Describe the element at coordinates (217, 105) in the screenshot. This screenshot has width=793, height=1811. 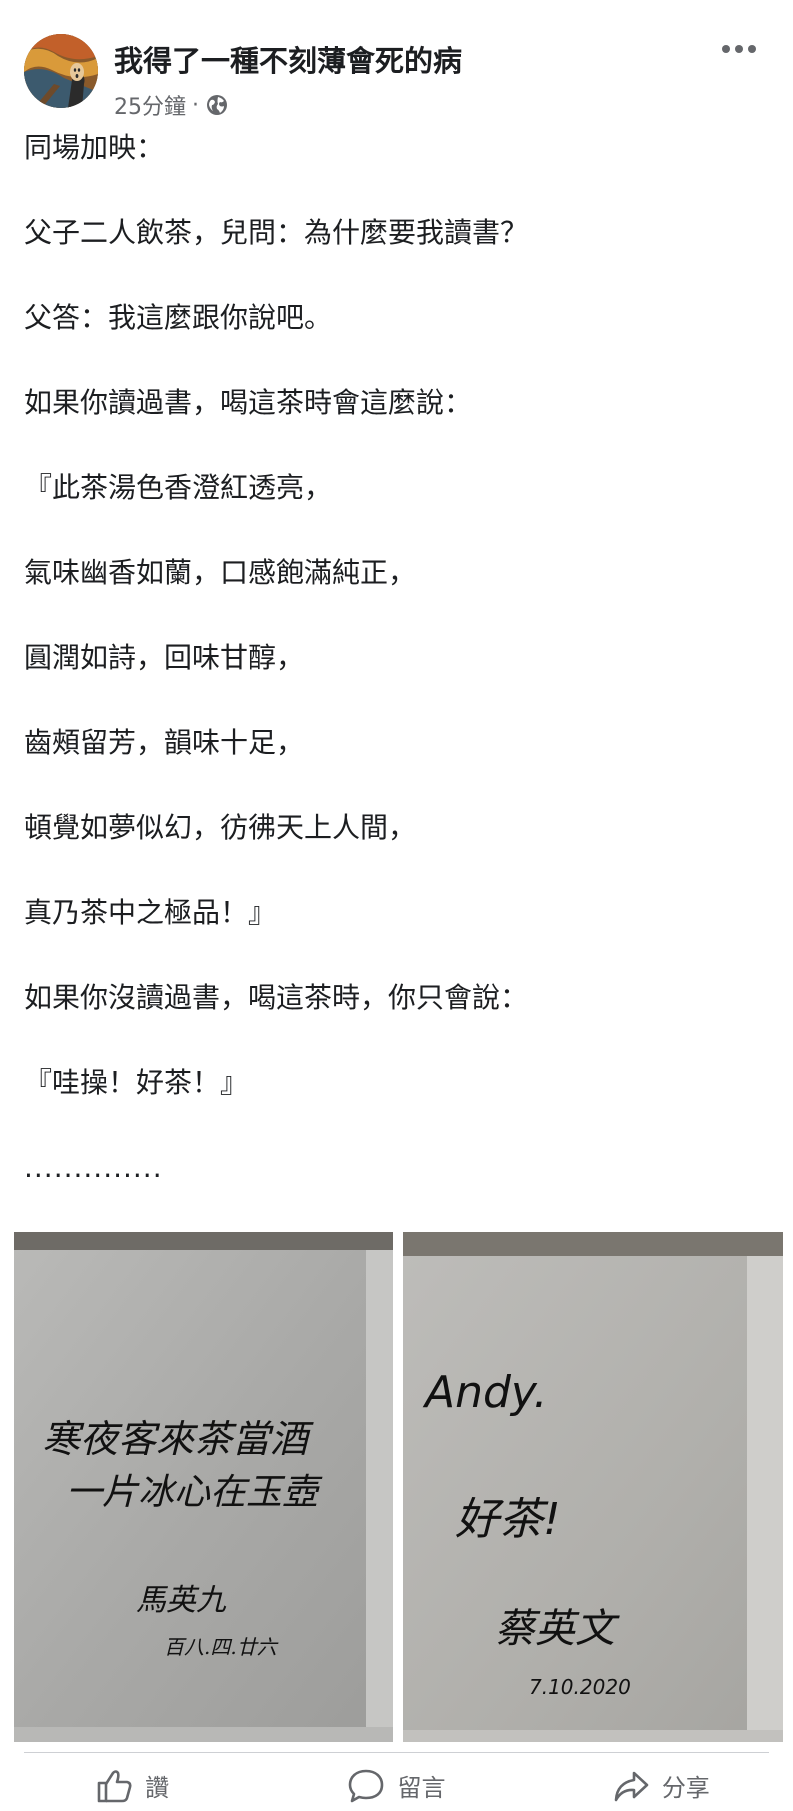
I see `globe-icon` at that location.